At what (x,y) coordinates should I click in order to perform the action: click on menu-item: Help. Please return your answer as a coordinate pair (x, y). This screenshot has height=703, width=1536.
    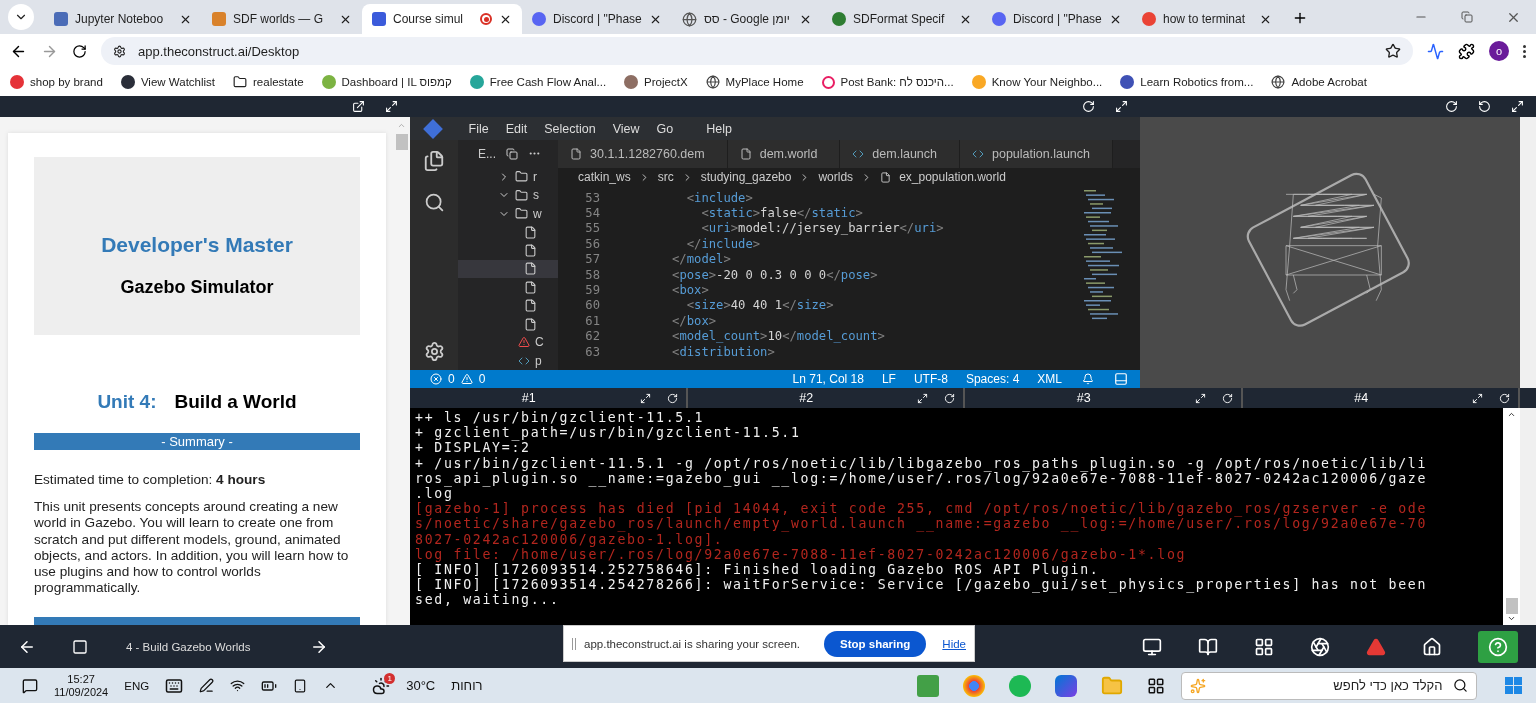
    Looking at the image, I should click on (719, 128).